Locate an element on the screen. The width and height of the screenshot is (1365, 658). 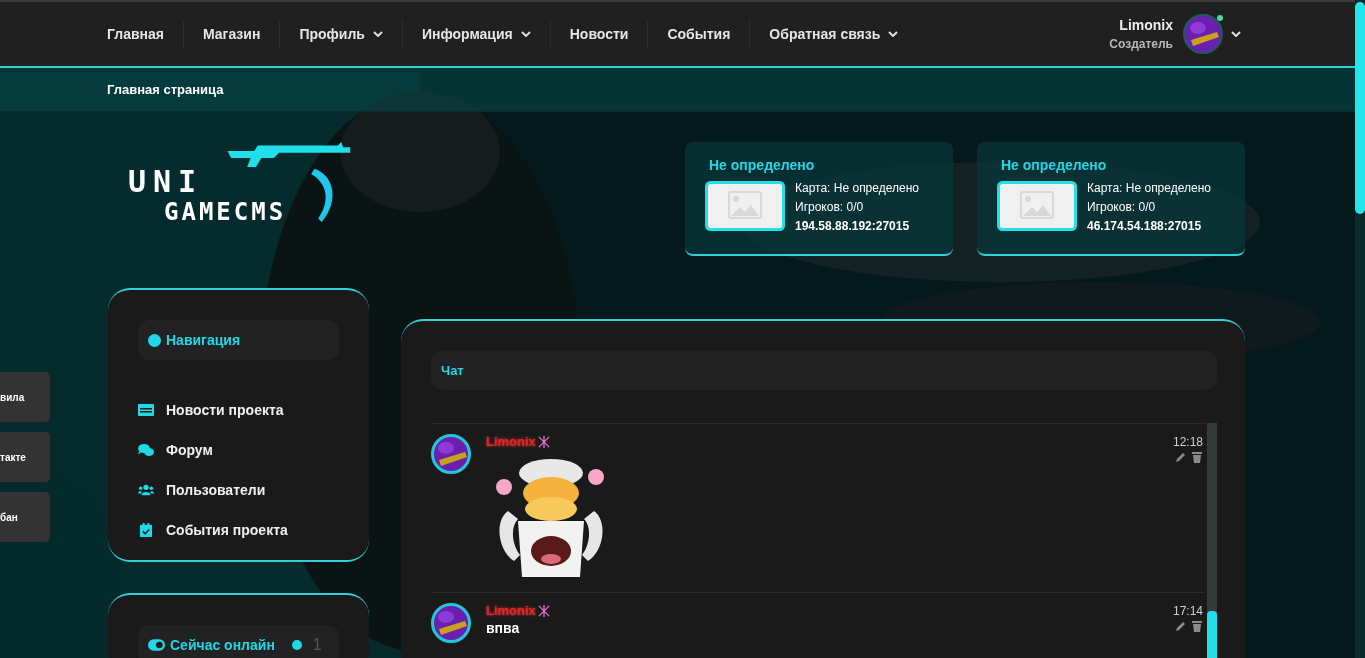
scrollbar is located at coordinates (1360, 329).